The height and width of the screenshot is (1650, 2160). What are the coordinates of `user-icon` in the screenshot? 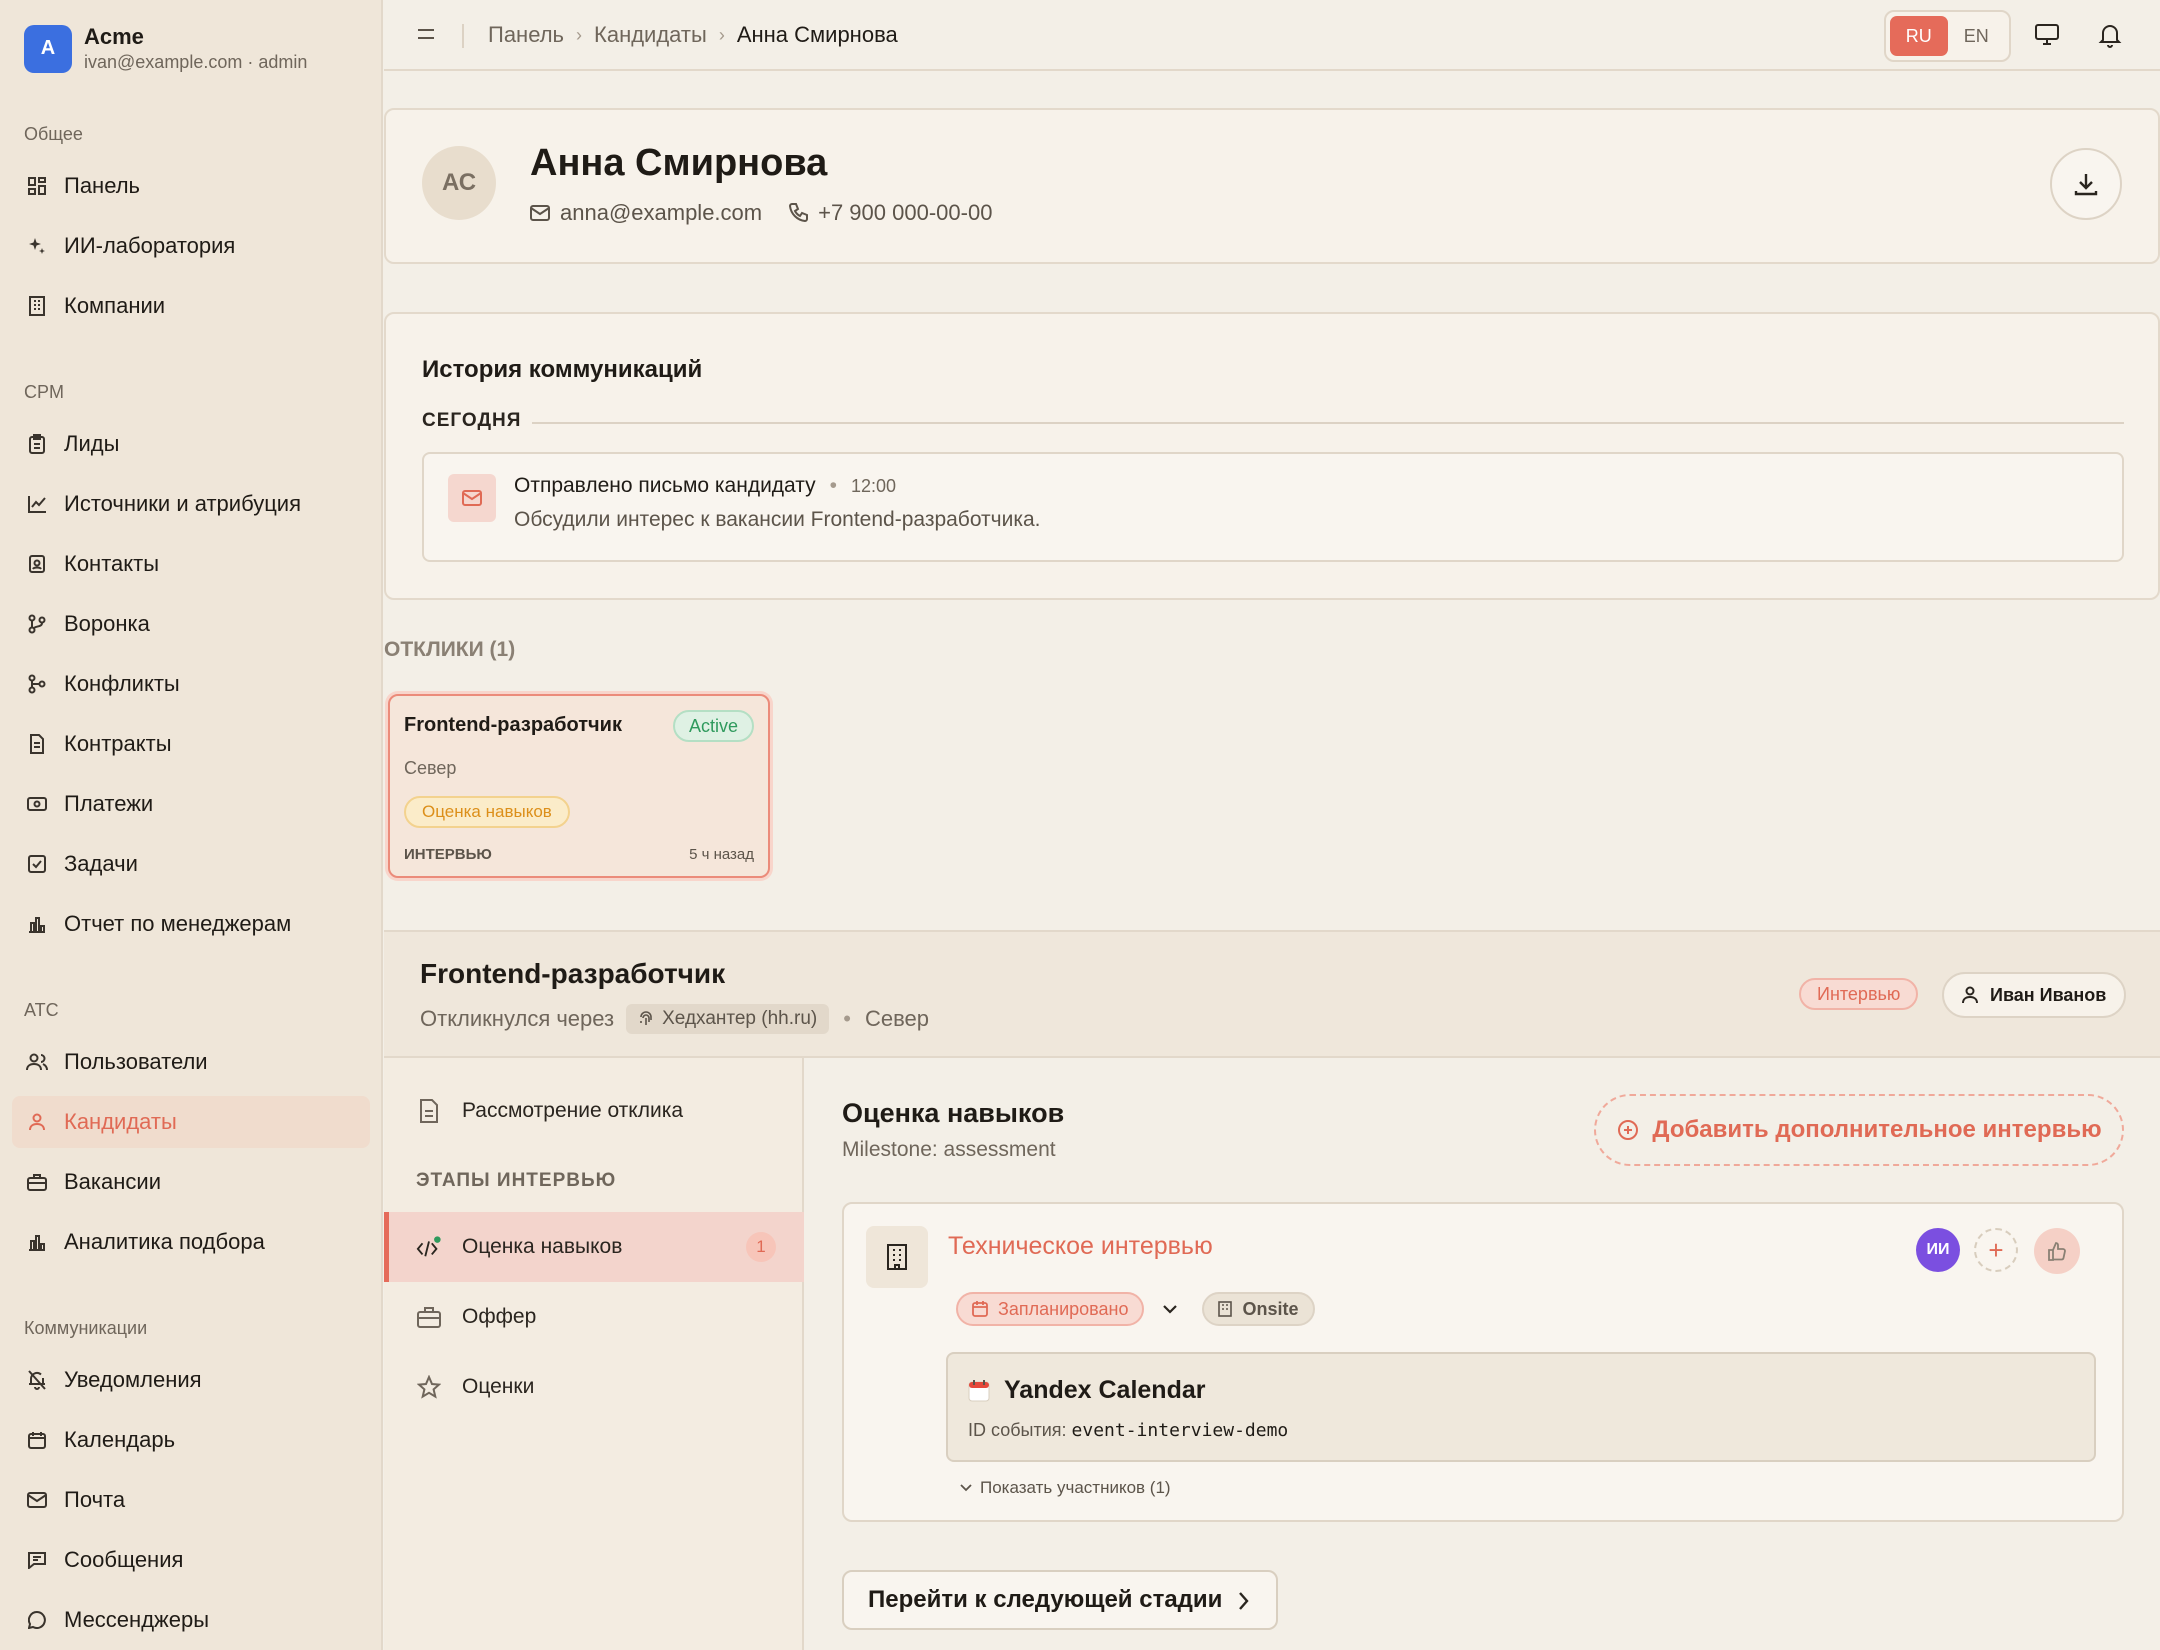 It's located at (1970, 995).